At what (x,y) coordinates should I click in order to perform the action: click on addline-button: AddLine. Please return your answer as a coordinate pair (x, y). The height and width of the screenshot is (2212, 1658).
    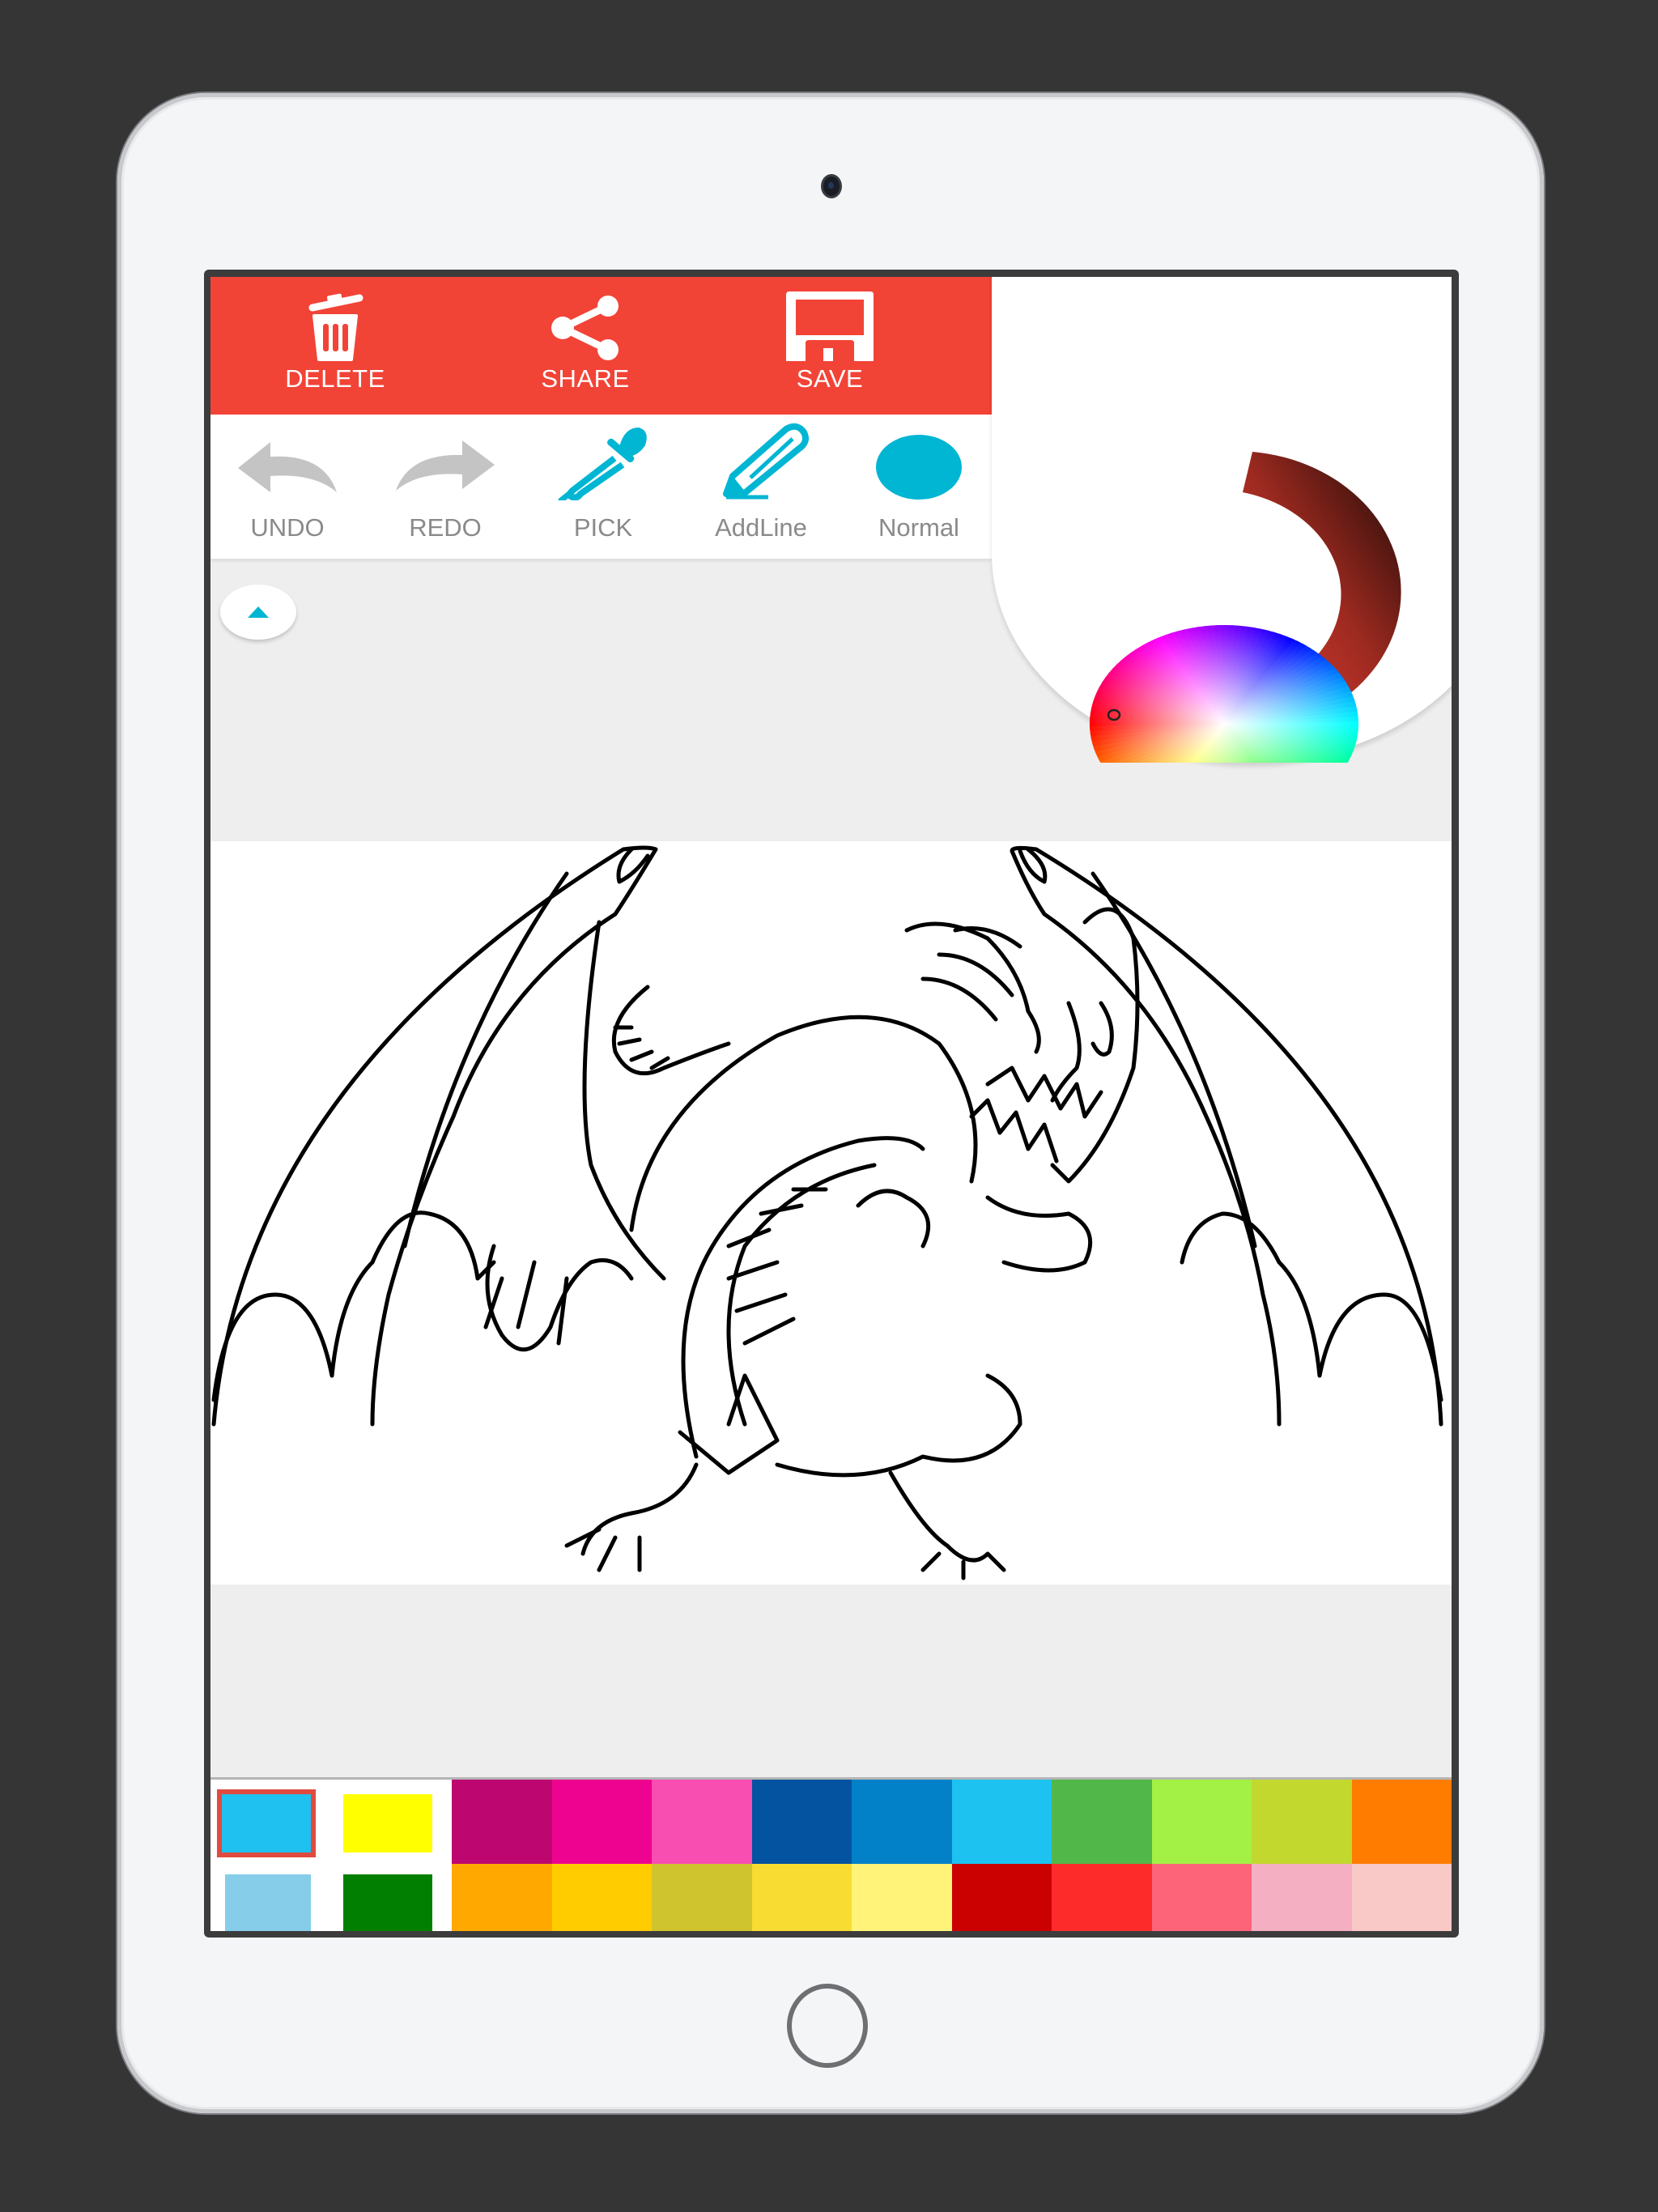
    Looking at the image, I should click on (761, 487).